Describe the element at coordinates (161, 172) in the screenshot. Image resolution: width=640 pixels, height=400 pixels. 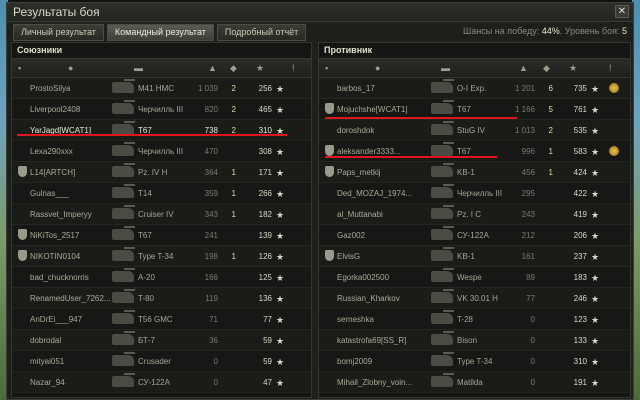
I see `player-row: L14[ARTCH] Pz. IV H 364 1 171 ★` at that location.